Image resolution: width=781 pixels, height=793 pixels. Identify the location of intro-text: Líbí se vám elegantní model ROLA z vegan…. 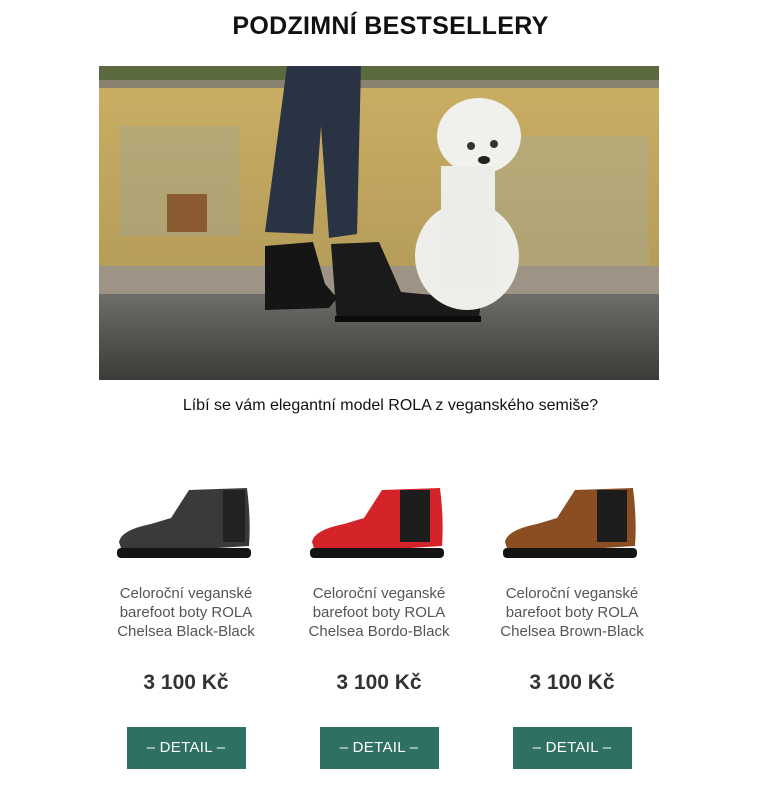
(390, 405).